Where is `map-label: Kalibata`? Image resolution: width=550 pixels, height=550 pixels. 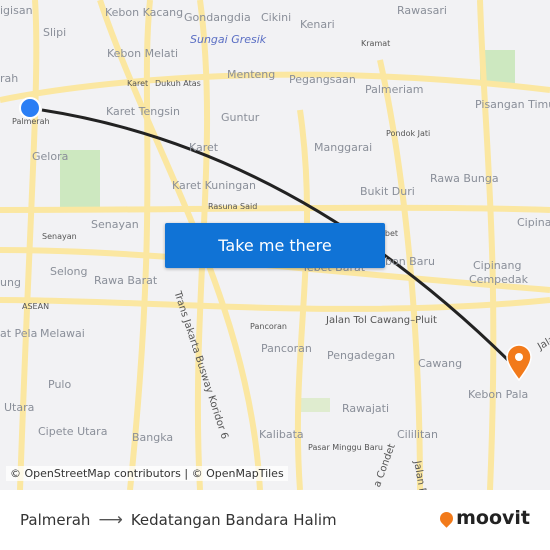
map-label: Kalibata is located at coordinates (281, 434).